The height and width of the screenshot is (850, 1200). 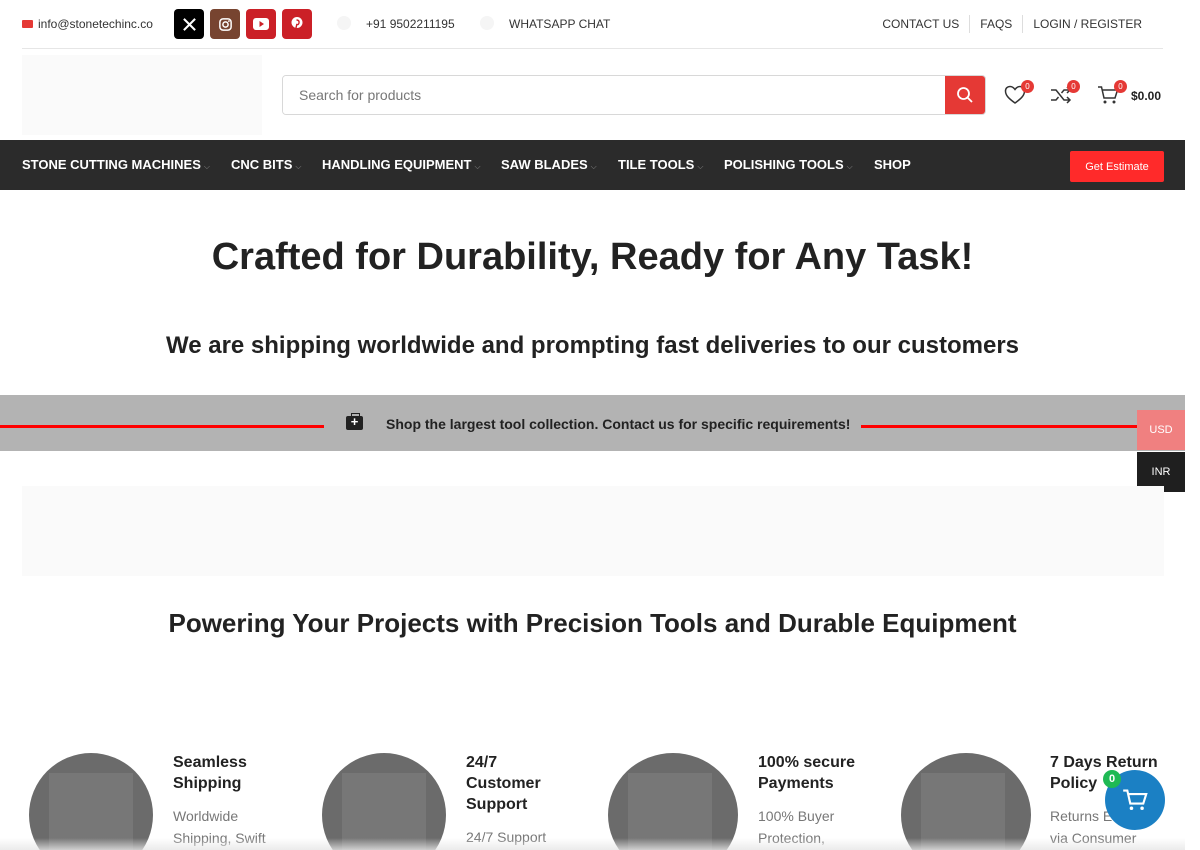 I want to click on top-links: CONTACT US FAQS LOGIN / REGISTER, so click(x=1012, y=24).